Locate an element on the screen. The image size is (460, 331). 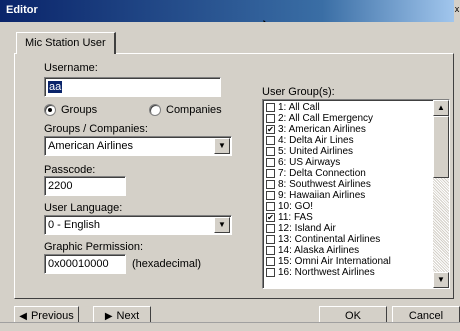
groups-companies-value: American Airlines is located at coordinates (90, 146).